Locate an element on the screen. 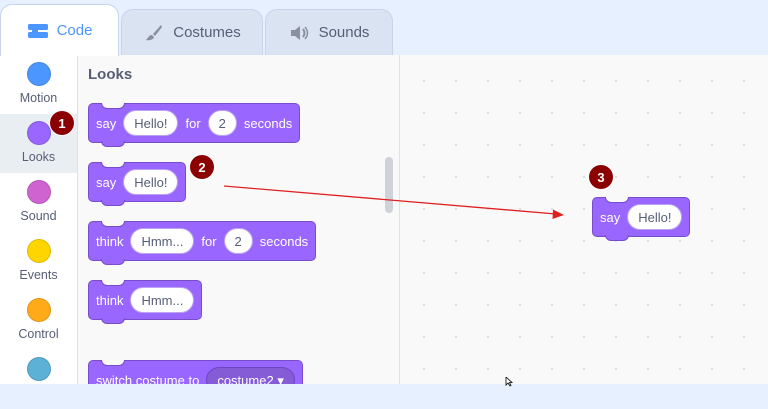 The image size is (768, 409). code-icon is located at coordinates (38, 31).